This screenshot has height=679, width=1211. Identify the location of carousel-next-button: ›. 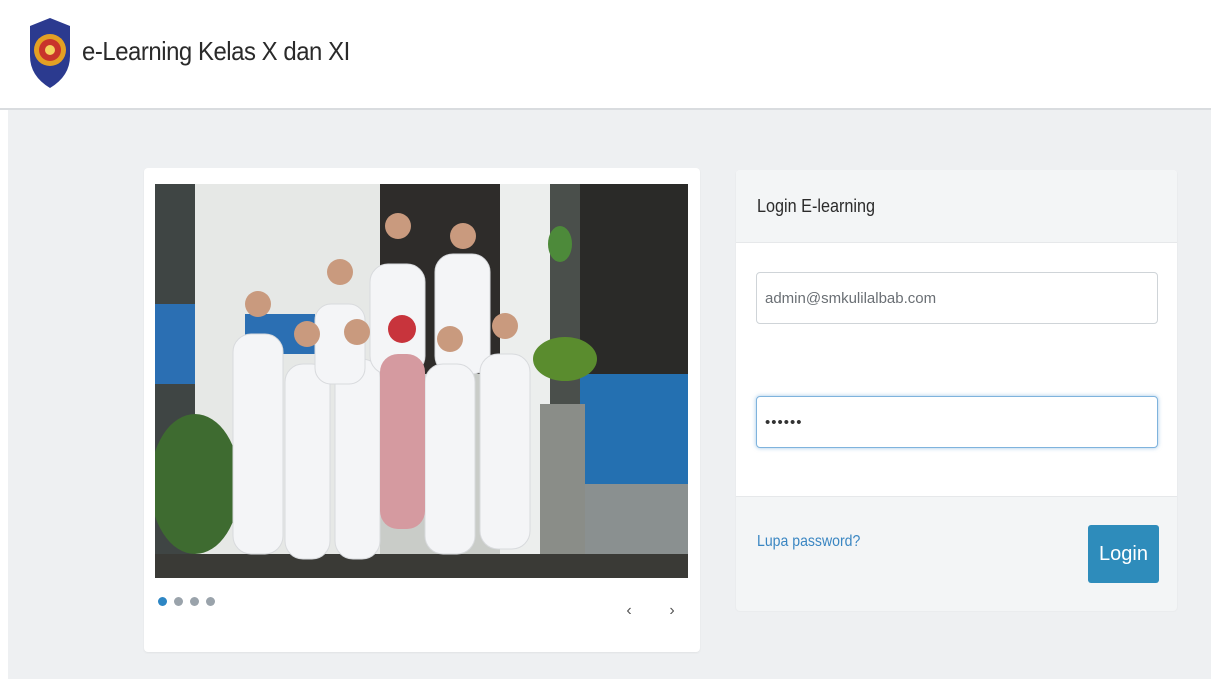
(672, 611).